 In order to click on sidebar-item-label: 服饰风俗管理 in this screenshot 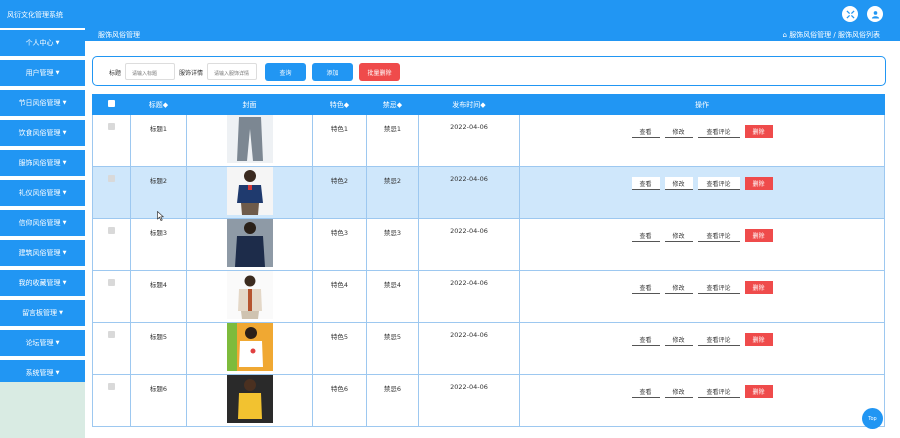, I will do `click(39, 163)`.